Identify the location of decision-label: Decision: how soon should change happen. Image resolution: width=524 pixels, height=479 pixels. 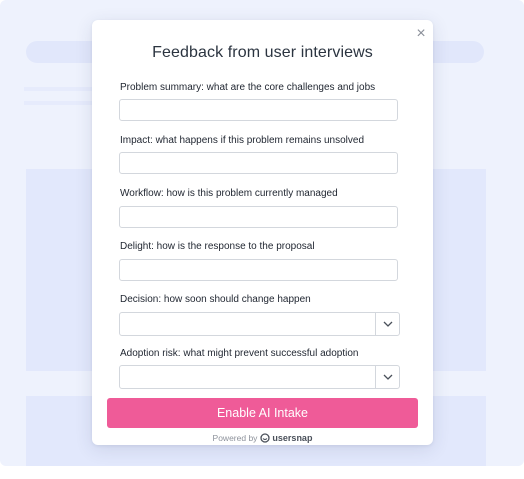
(215, 299).